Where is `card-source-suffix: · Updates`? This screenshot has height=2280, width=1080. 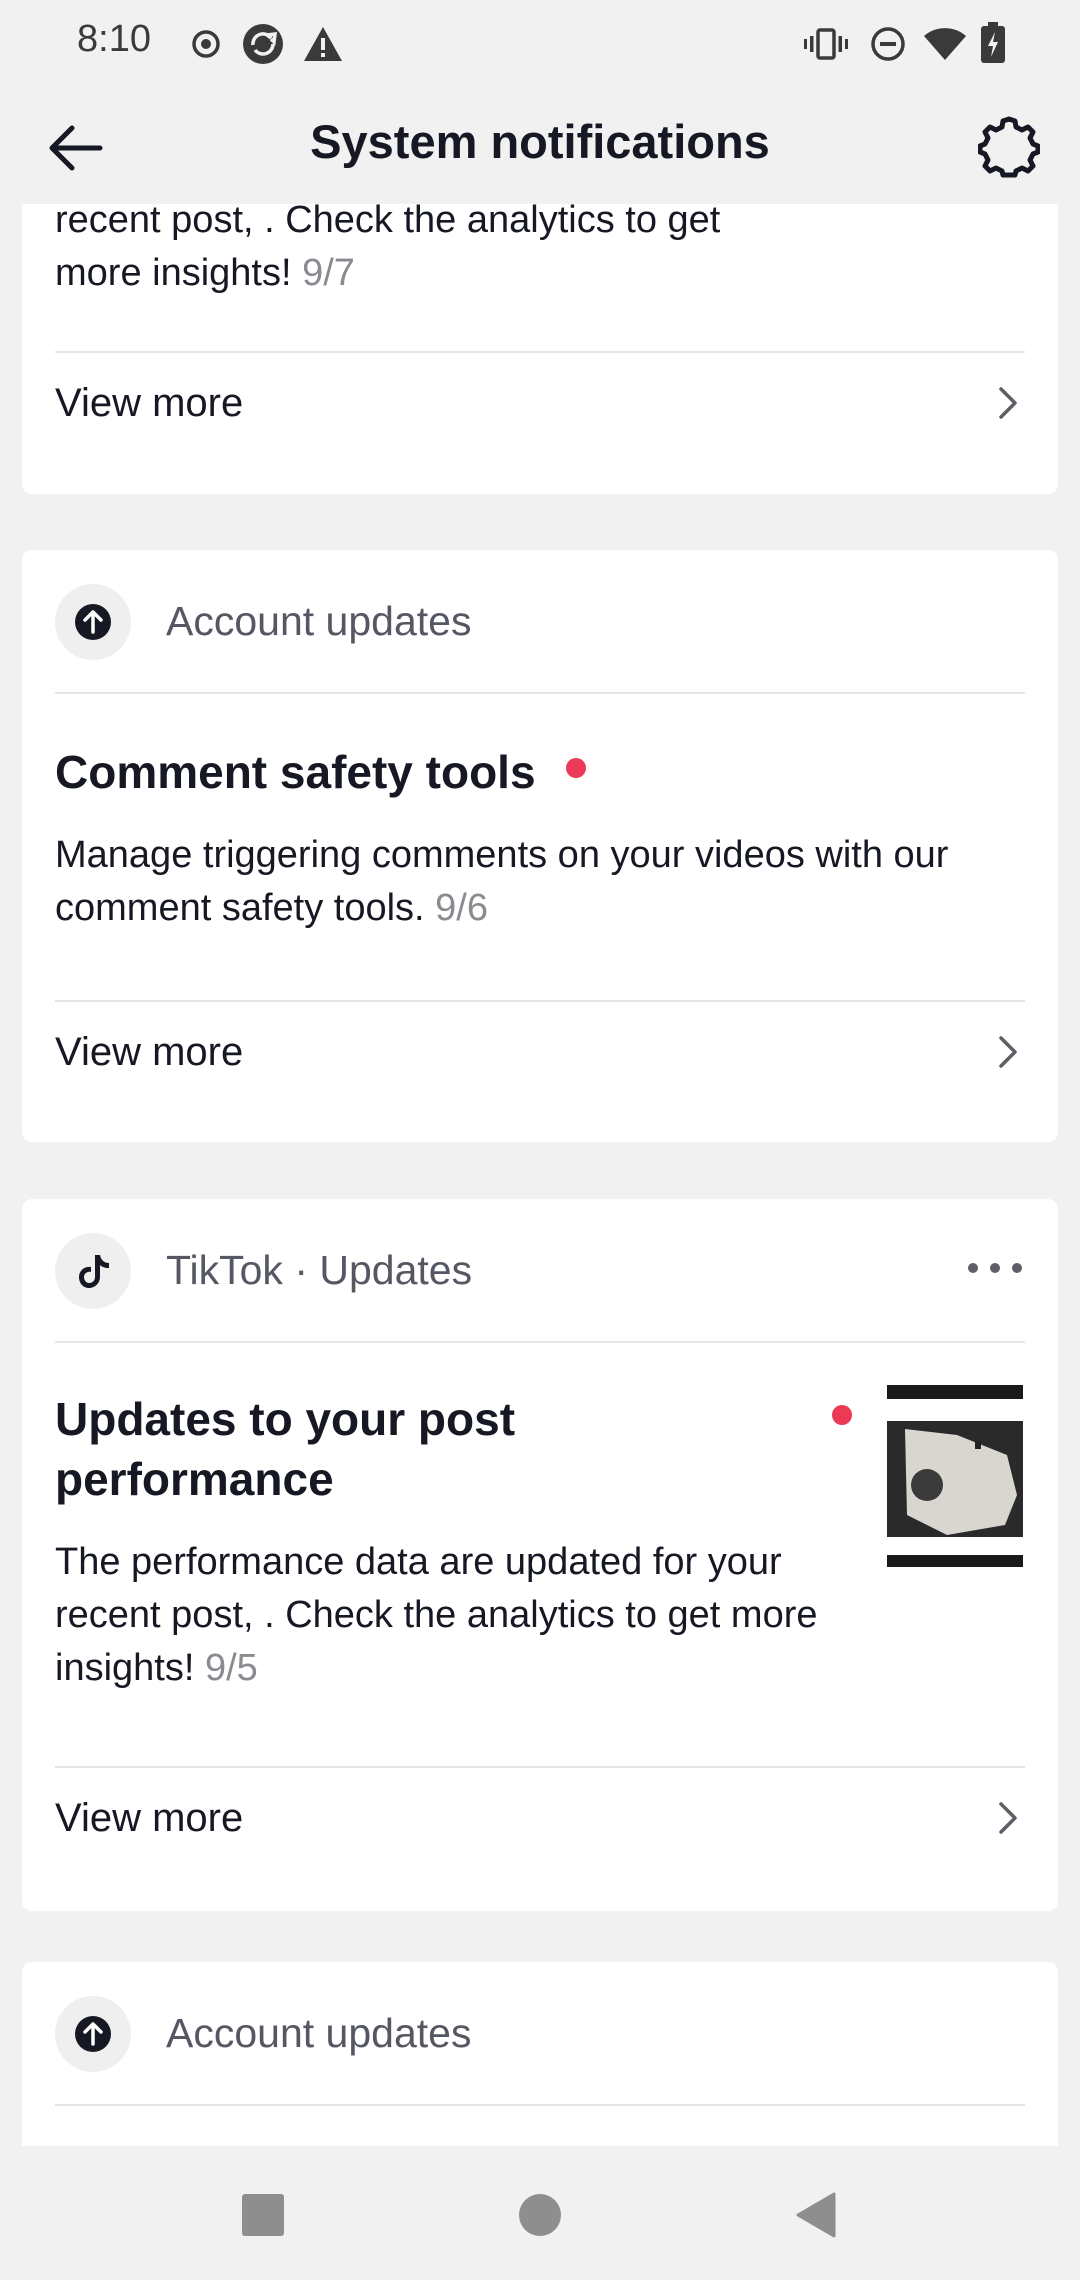 card-source-suffix: · Updates is located at coordinates (383, 1270).